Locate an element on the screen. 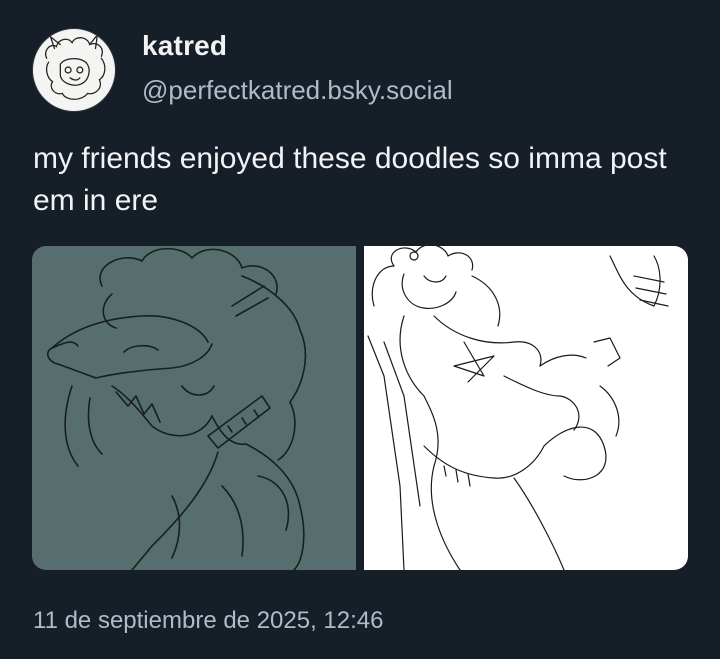 Image resolution: width=720 pixels, height=659 pixels. avatar-sketch-icon is located at coordinates (75, 66).